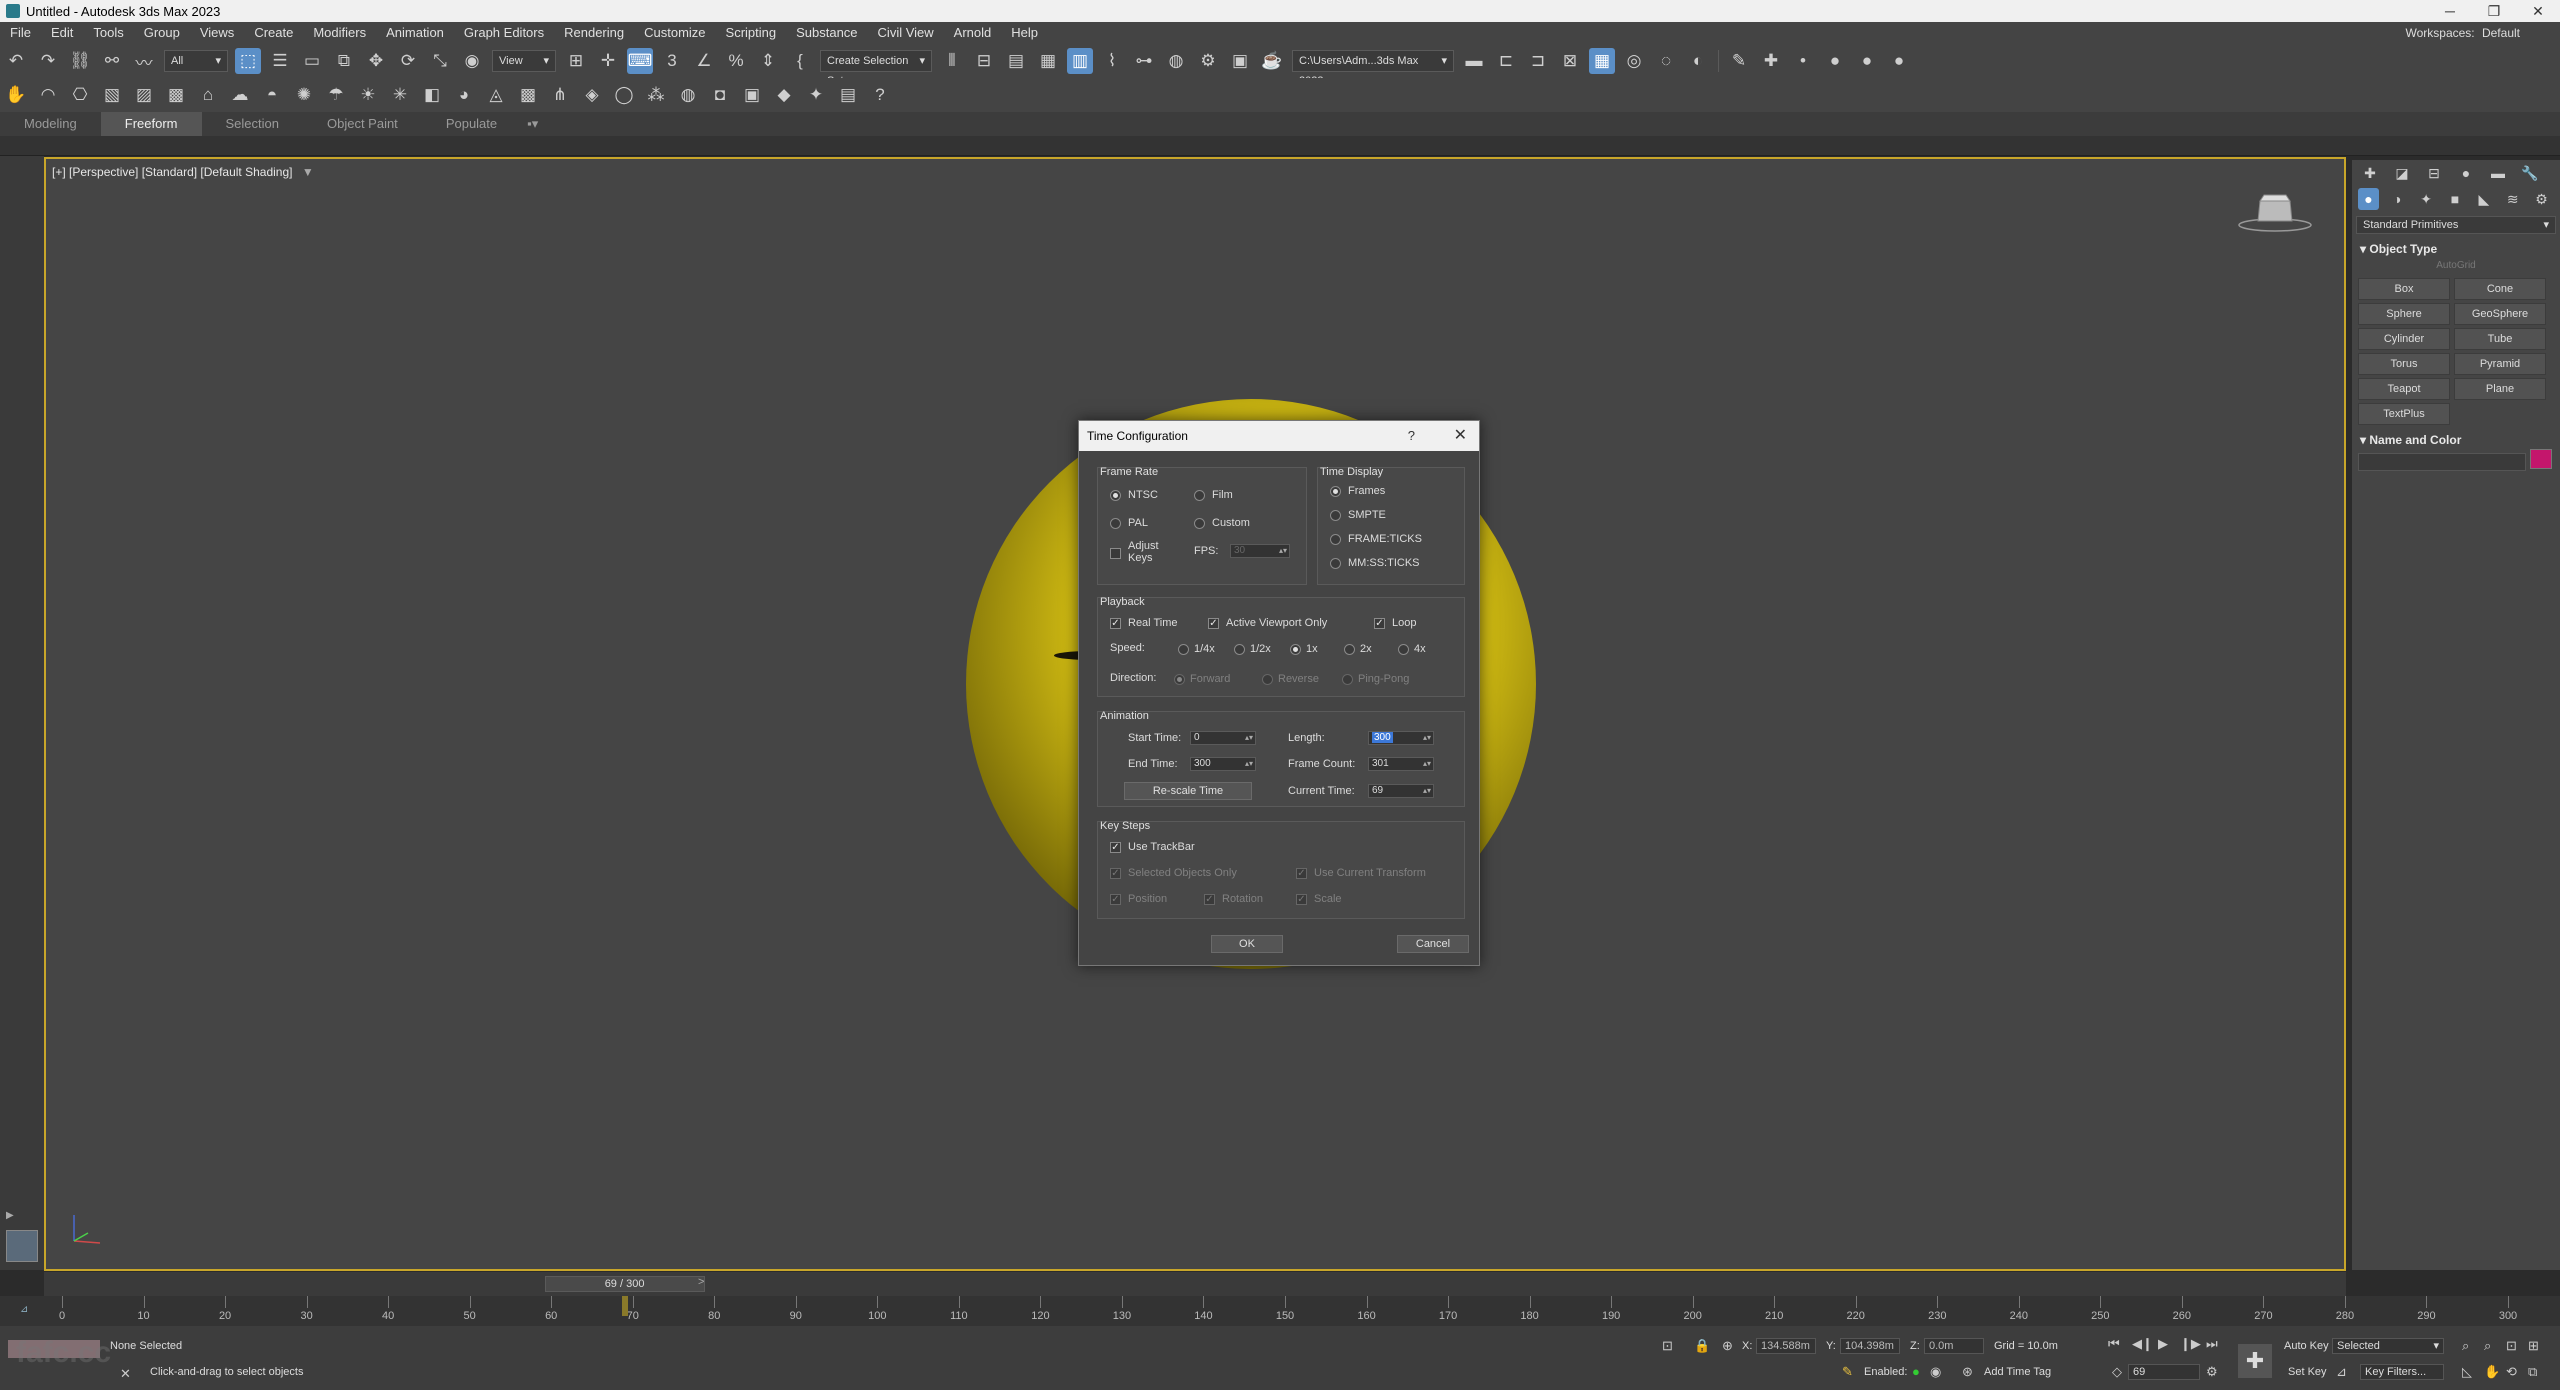 The height and width of the screenshot is (1390, 2560). I want to click on reverse-radio, so click(1267, 679).